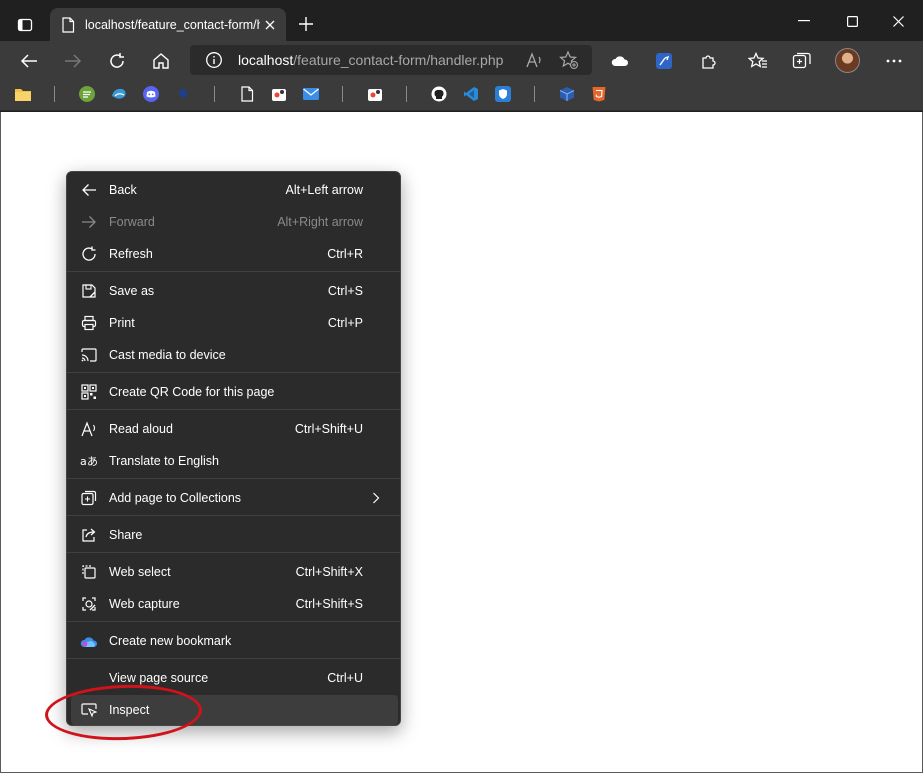 Image resolution: width=923 pixels, height=773 pixels. I want to click on extension-blue-icon, so click(664, 61).